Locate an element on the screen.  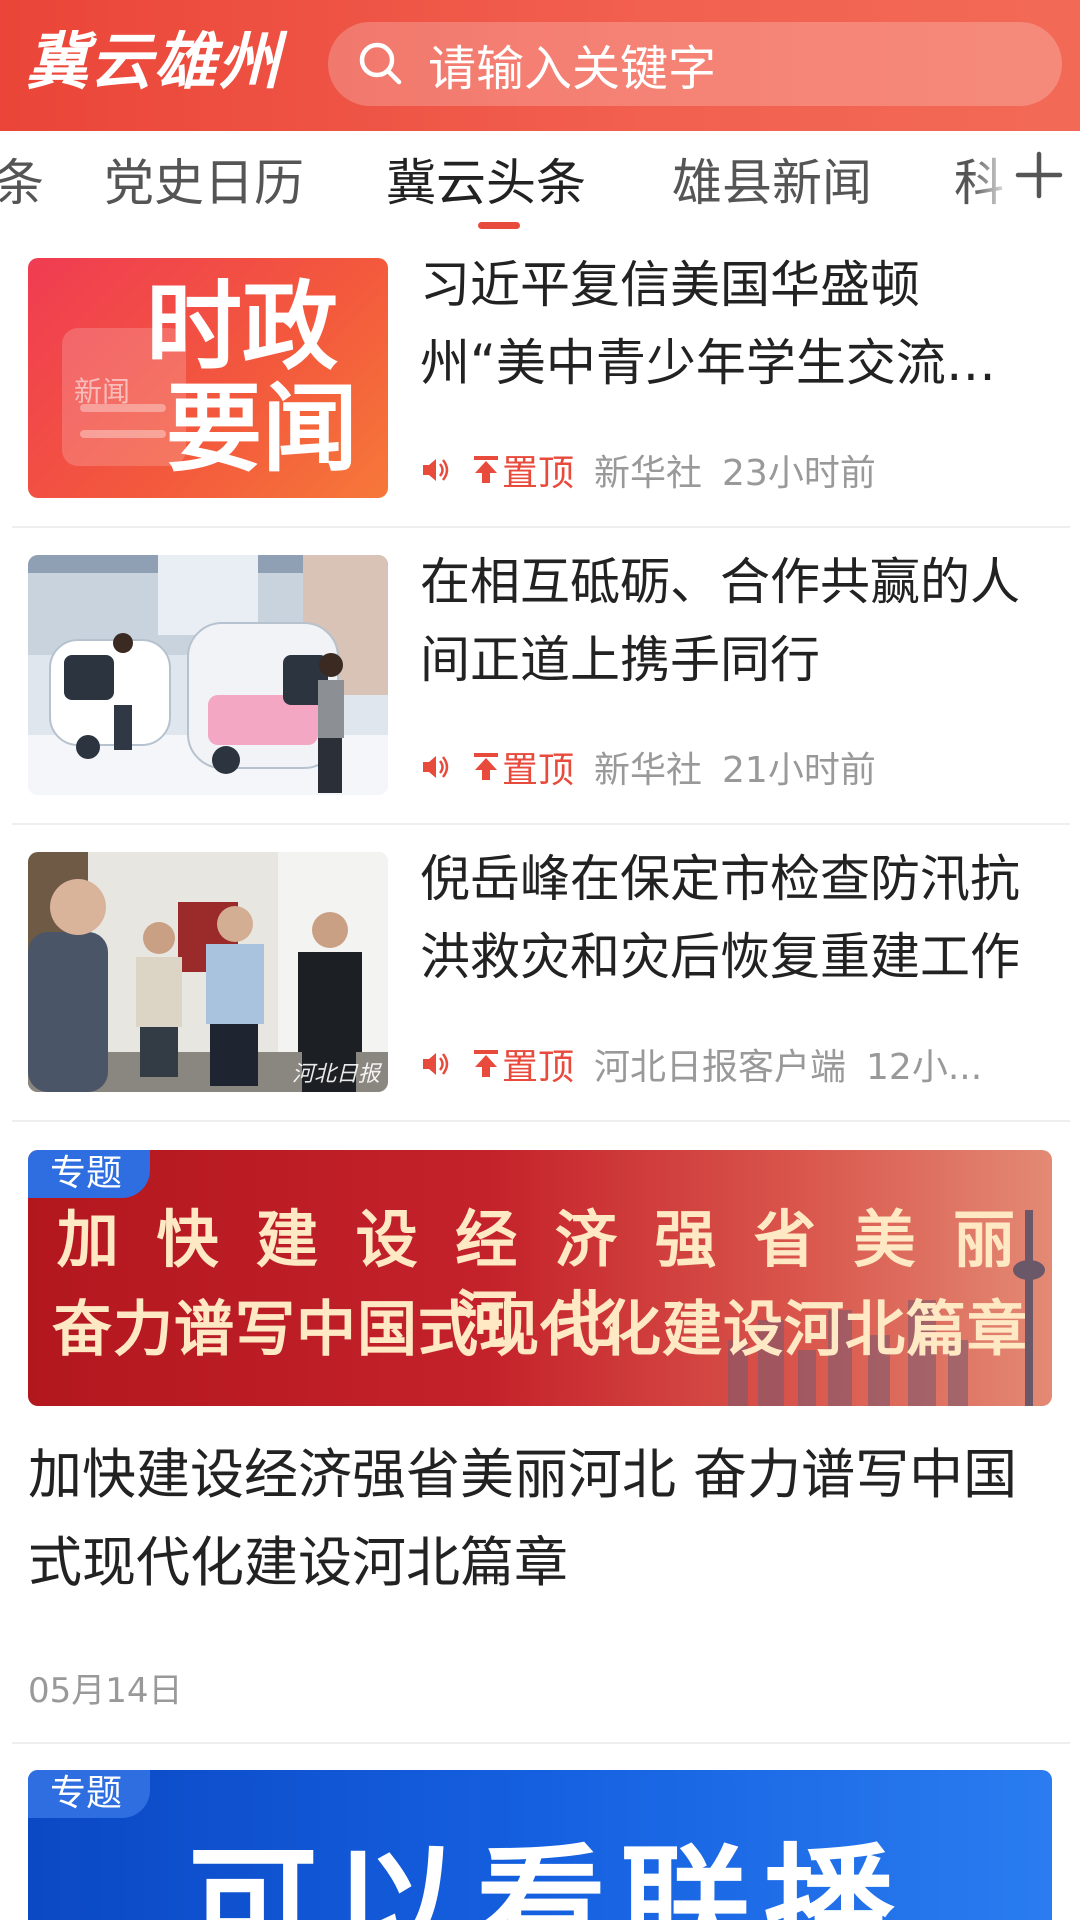
news-title: 在相互砥砺、合作共赢的人间正道上携手同行 is located at coordinates (720, 621).